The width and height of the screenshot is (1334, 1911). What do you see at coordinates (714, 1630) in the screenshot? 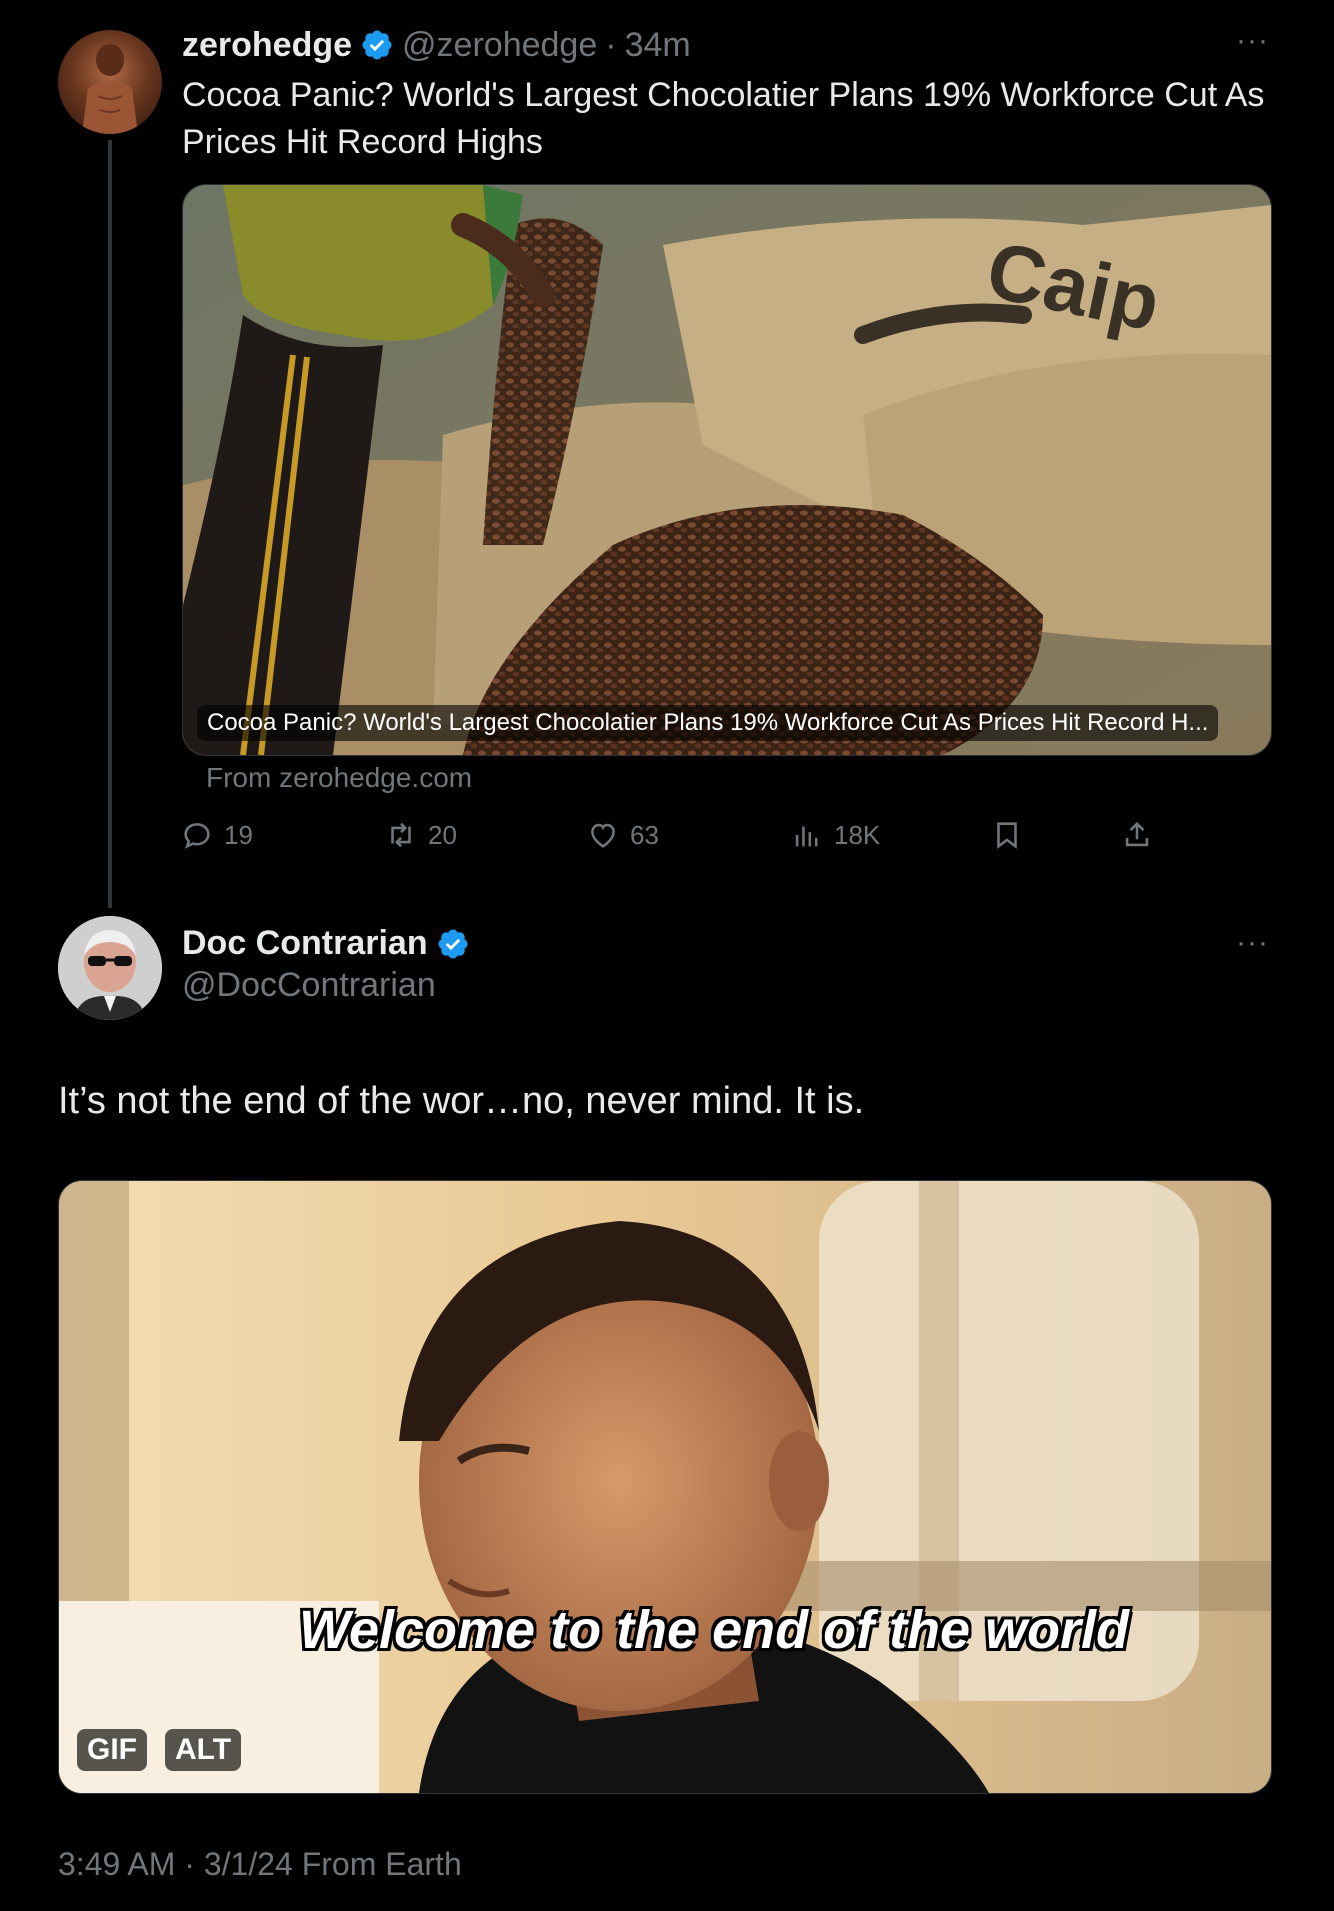
I see `gif-caption: Welcome to the end of the world` at bounding box center [714, 1630].